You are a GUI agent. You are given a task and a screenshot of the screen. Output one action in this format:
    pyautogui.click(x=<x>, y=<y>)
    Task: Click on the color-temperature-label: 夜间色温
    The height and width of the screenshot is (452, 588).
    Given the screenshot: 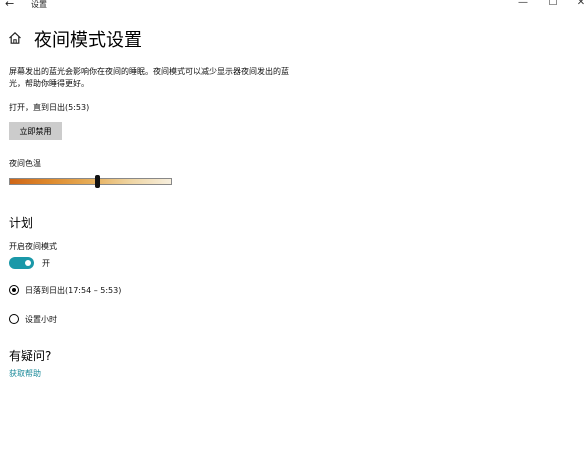 What is the action you would take?
    pyautogui.click(x=25, y=163)
    